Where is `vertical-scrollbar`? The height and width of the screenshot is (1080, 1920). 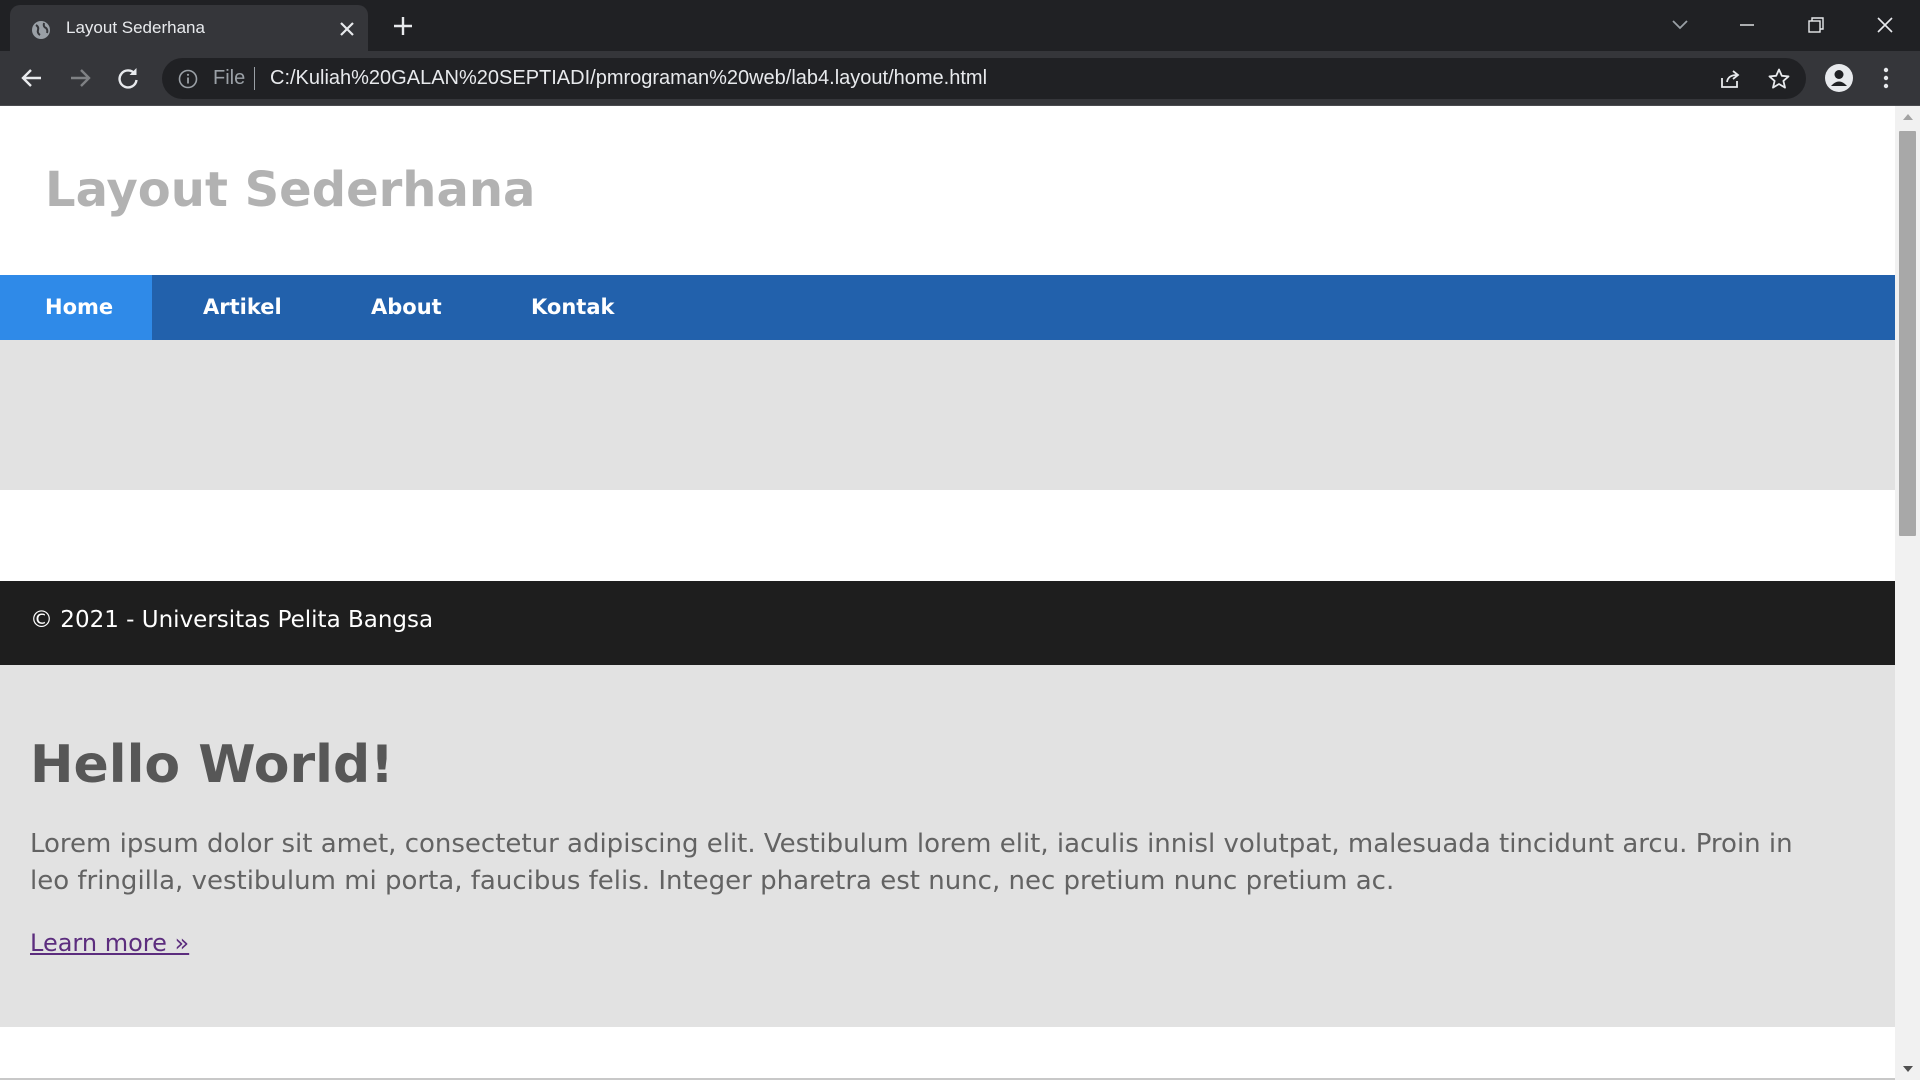 vertical-scrollbar is located at coordinates (1907, 593).